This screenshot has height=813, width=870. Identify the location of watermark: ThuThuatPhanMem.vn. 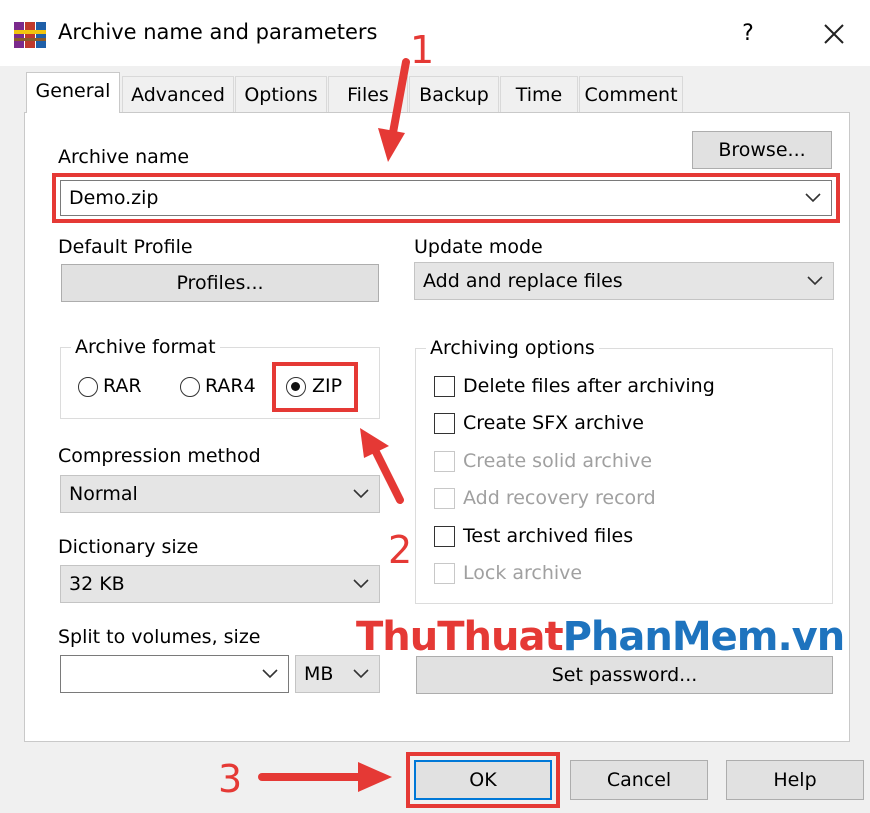
(600, 637).